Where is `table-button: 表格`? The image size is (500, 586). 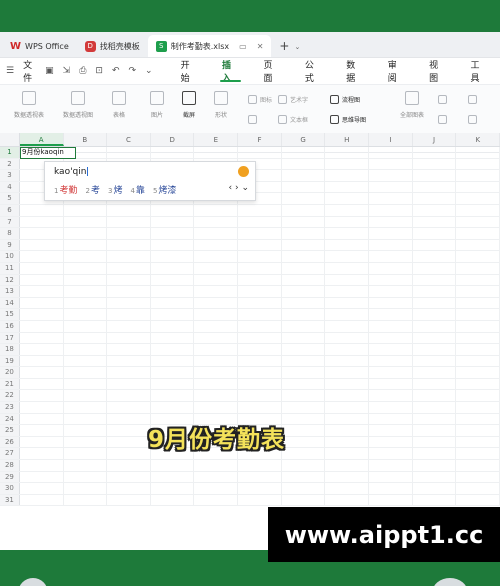
table-button: 表格 is located at coordinates (119, 105).